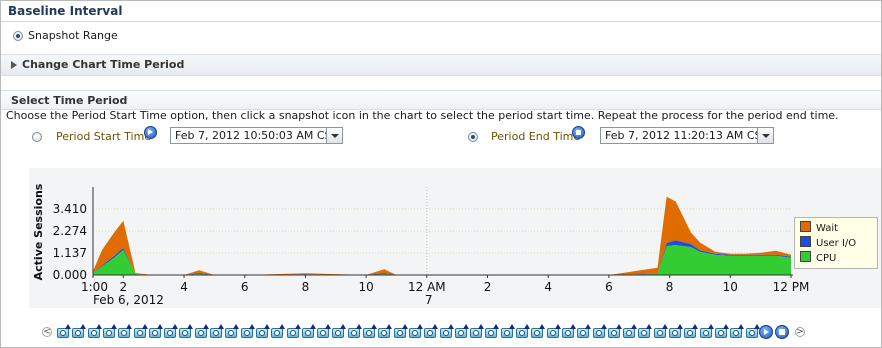 The height and width of the screenshot is (348, 882). Describe the element at coordinates (791, 287) in the screenshot. I see `x-tick-label: 12 PM` at that location.